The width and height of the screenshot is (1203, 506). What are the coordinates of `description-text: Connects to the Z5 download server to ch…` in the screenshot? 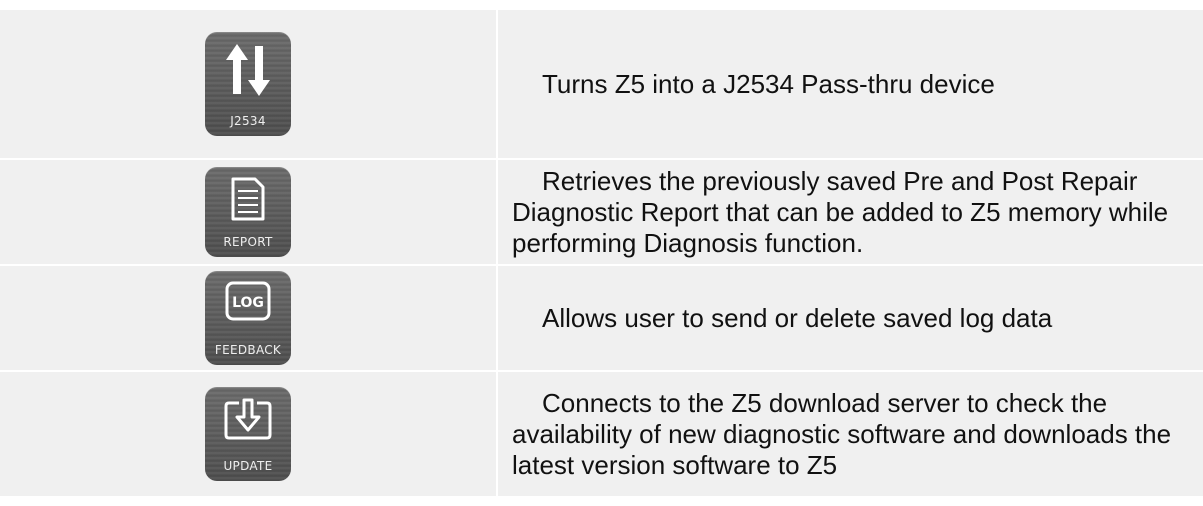 It's located at (842, 433).